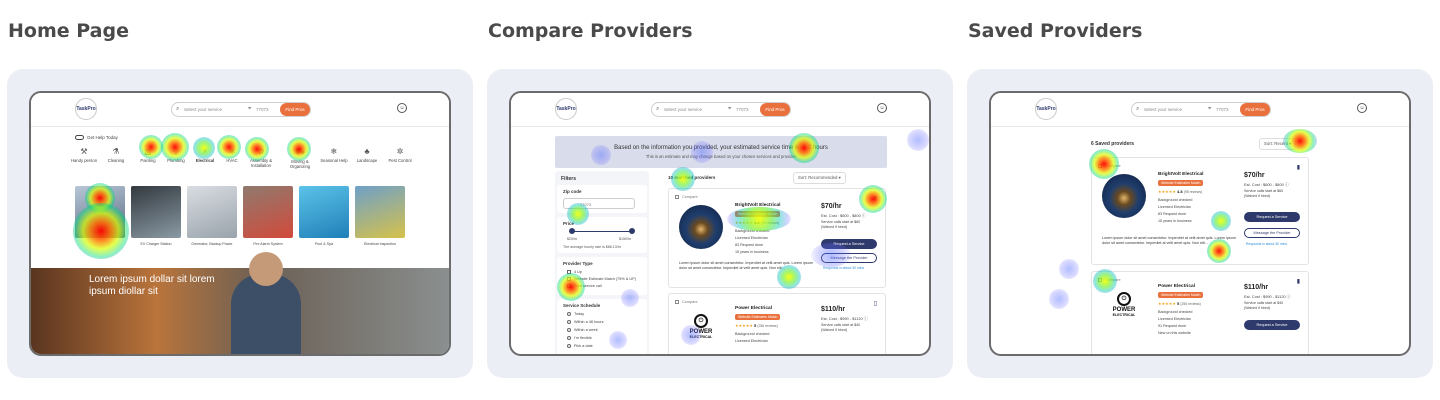 Image resolution: width=1440 pixels, height=400 pixels. Describe the element at coordinates (875, 303) in the screenshot. I see `bookmark-icon: ▯` at that location.